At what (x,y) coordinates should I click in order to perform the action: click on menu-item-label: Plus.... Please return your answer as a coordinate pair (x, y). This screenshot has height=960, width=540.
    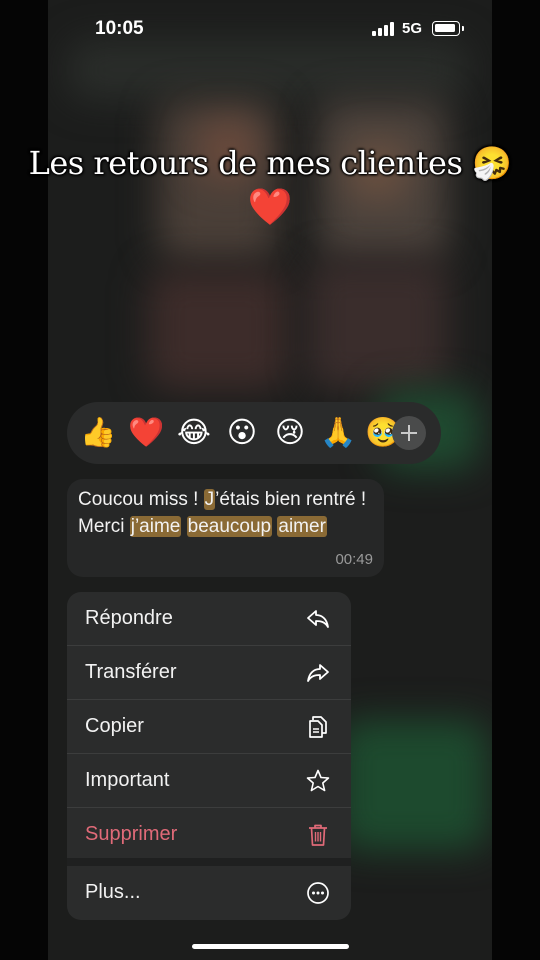
    Looking at the image, I should click on (113, 892).